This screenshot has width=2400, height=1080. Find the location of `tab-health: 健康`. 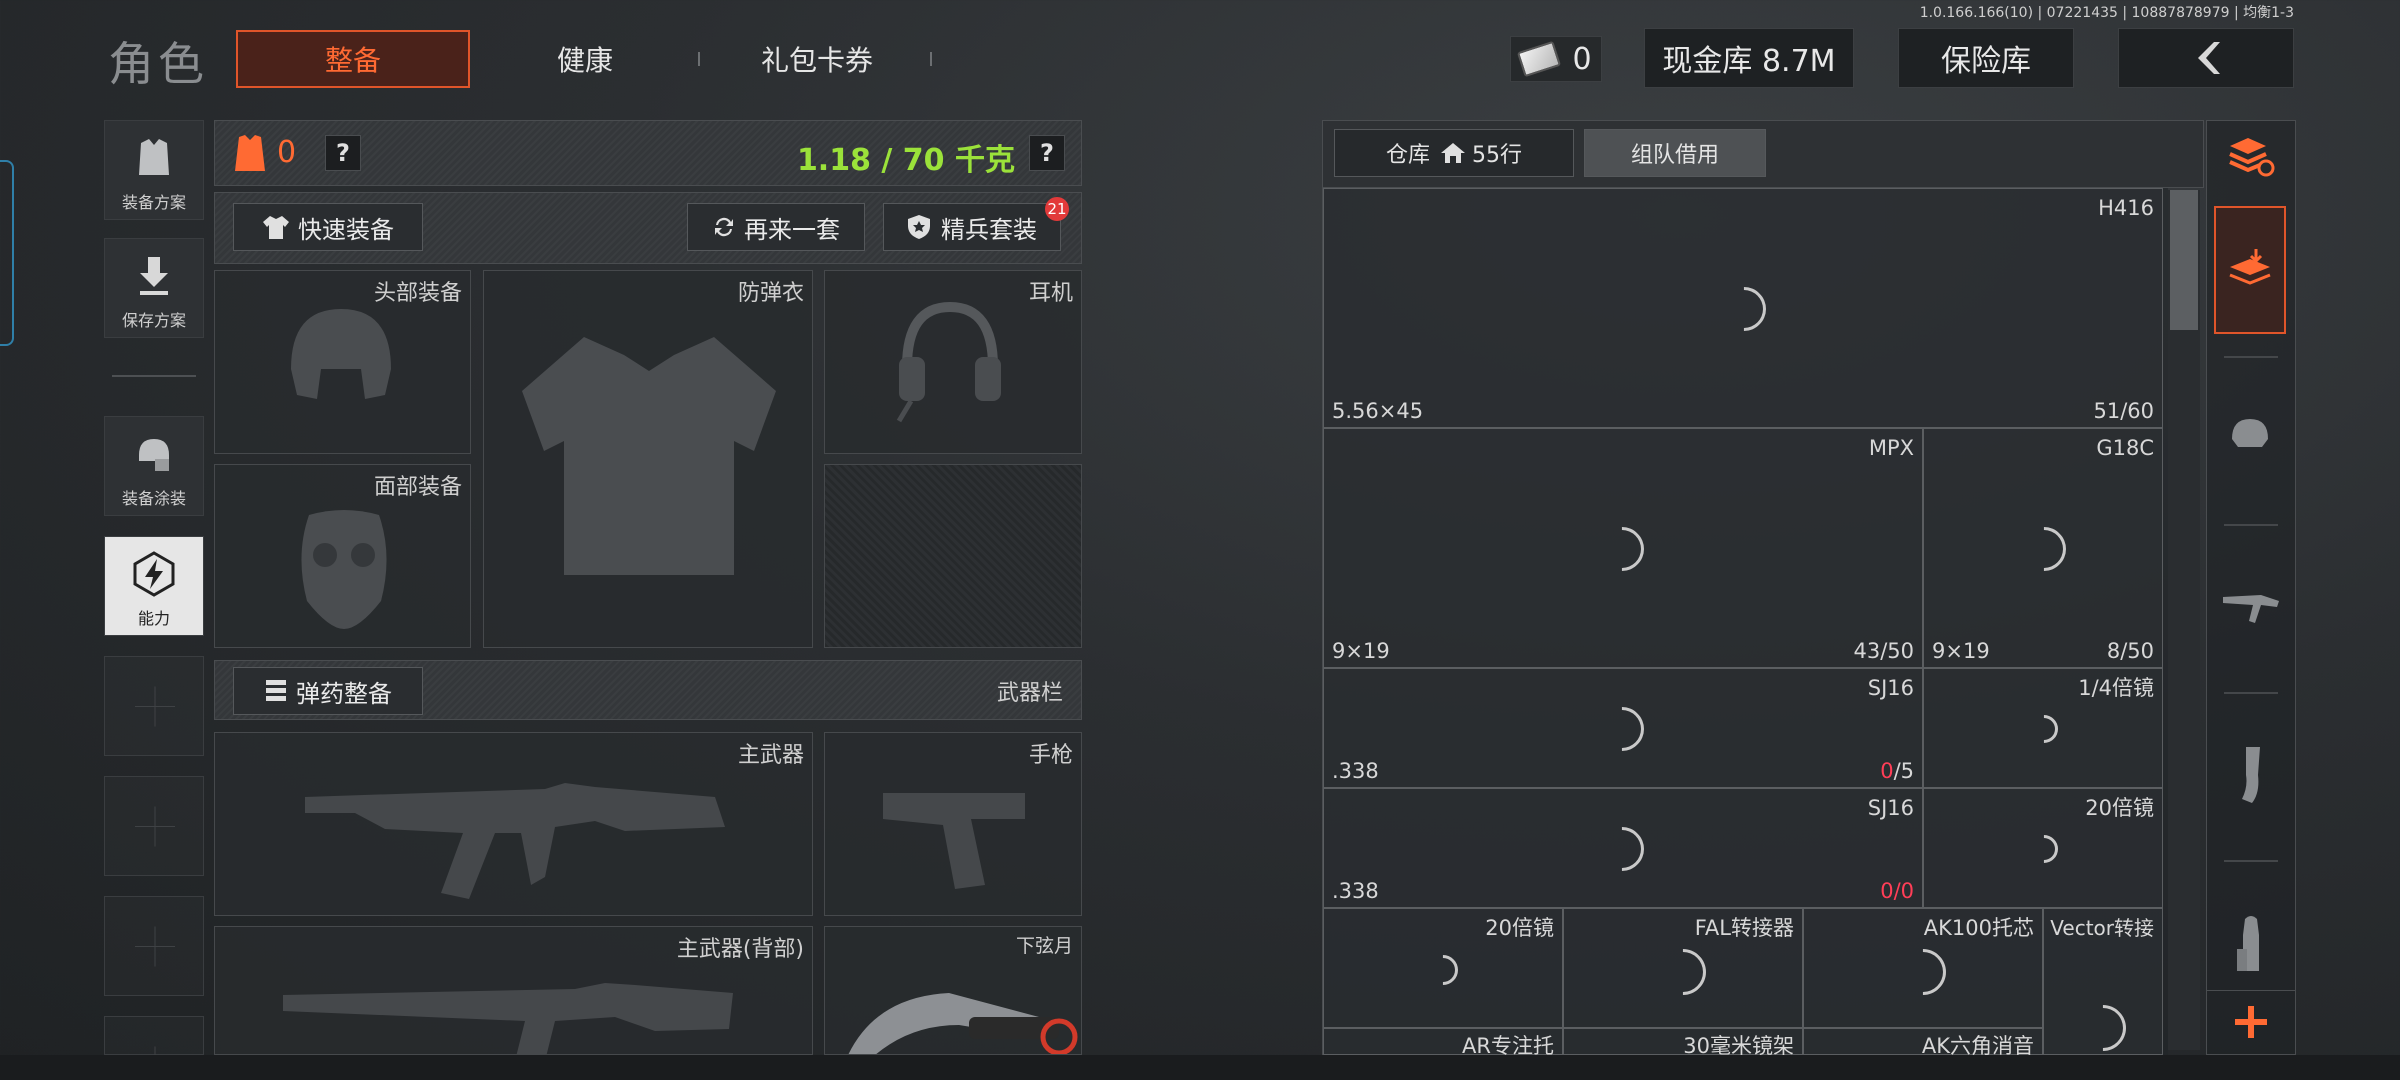

tab-health: 健康 is located at coordinates (585, 59).